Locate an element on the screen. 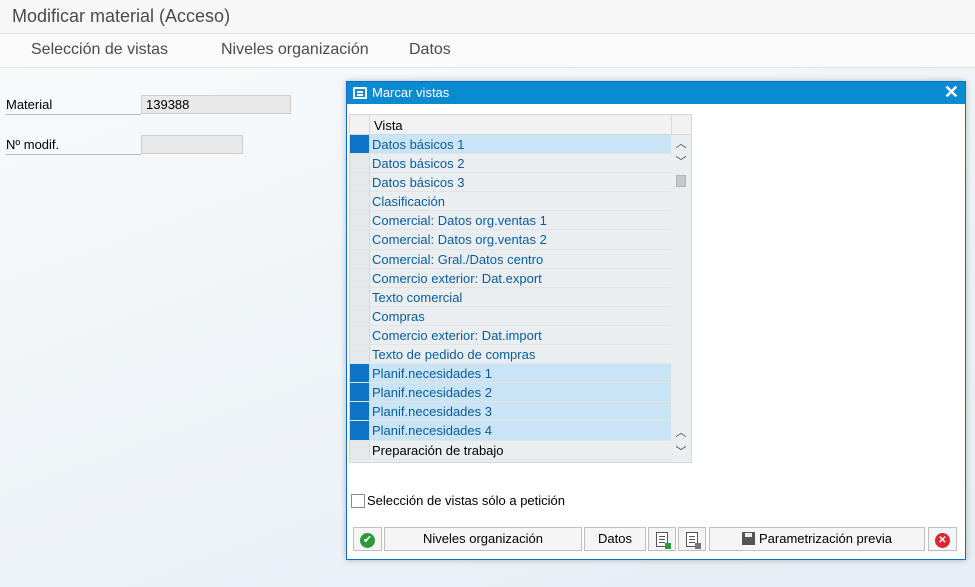  on-request-checkbox is located at coordinates (358, 501).